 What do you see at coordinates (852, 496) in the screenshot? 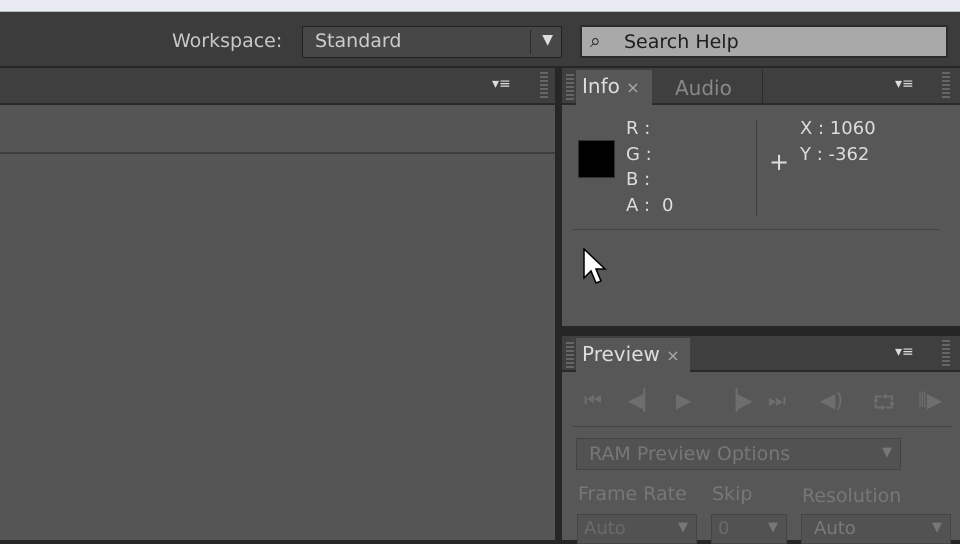
I see `resolution-label: Resolution` at bounding box center [852, 496].